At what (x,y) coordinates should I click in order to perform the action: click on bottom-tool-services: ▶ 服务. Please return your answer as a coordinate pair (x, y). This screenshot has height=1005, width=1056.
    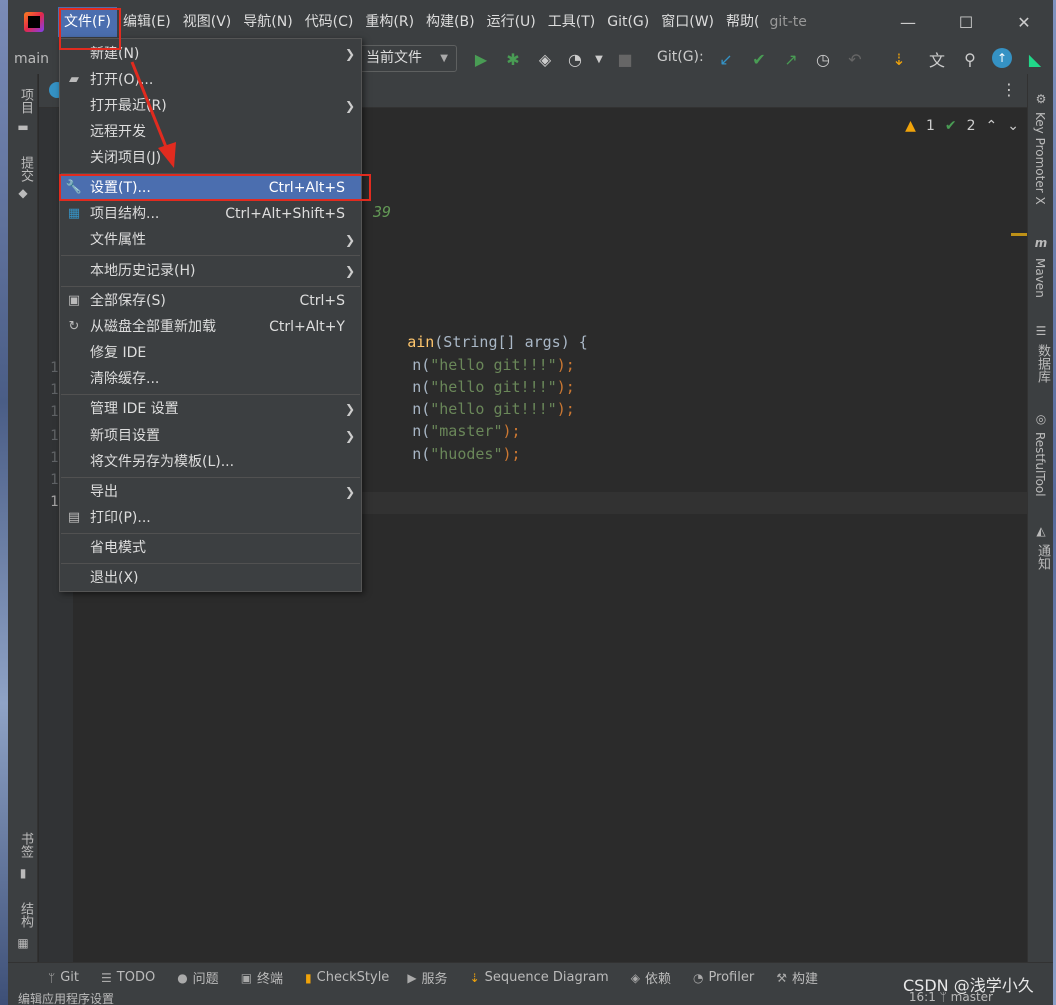
    Looking at the image, I should click on (427, 978).